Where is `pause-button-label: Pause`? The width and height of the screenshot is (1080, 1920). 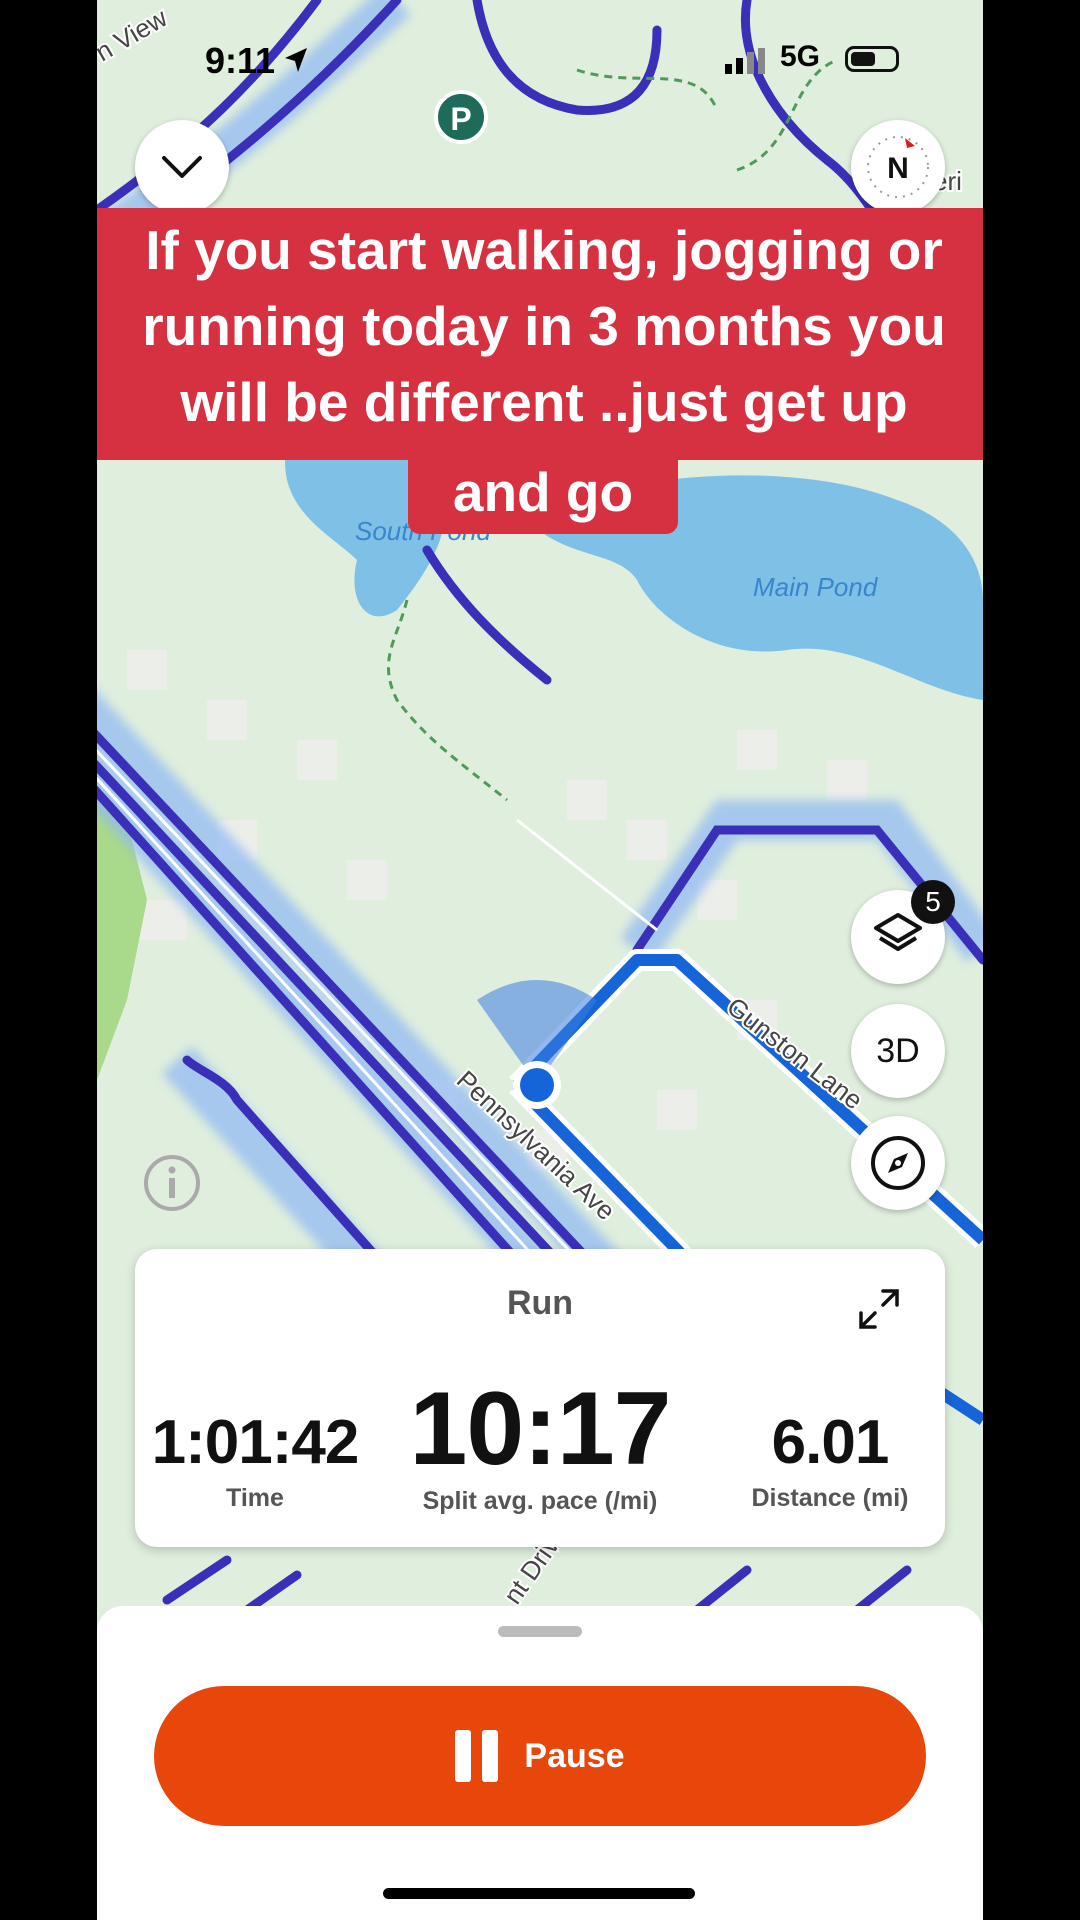 pause-button-label: Pause is located at coordinates (574, 1755).